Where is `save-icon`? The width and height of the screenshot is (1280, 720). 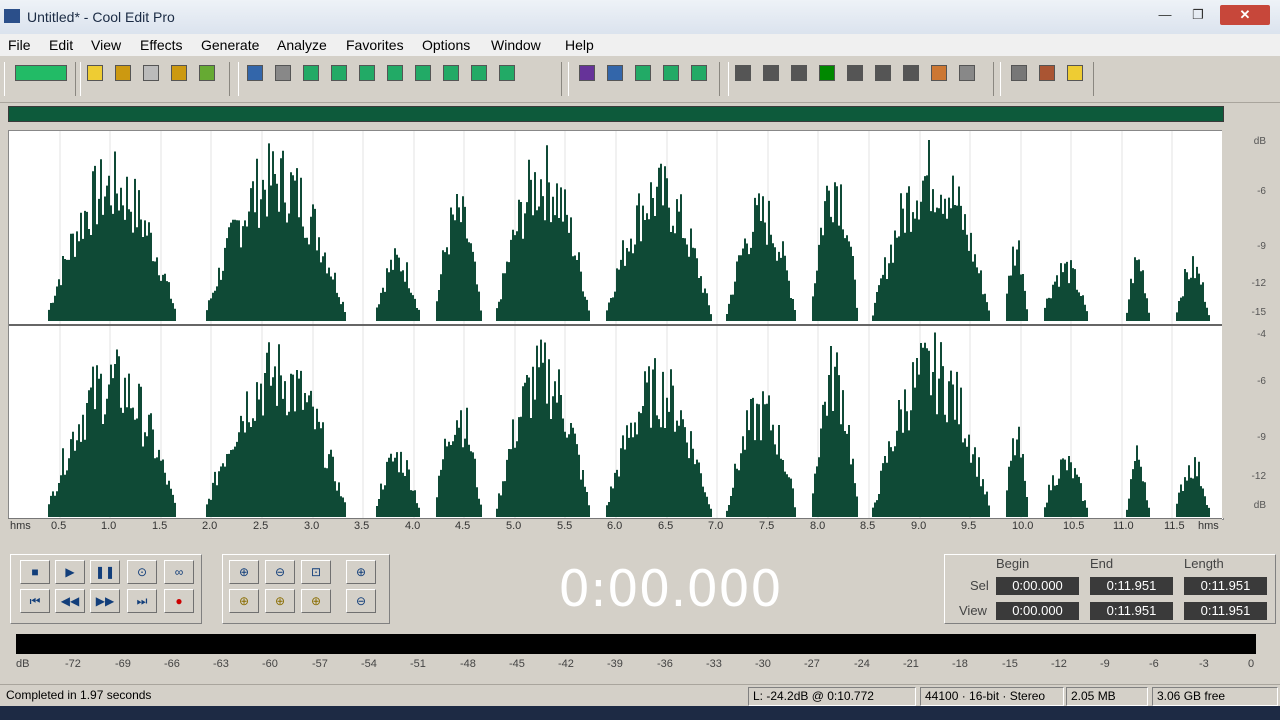
save-icon is located at coordinates (151, 73).